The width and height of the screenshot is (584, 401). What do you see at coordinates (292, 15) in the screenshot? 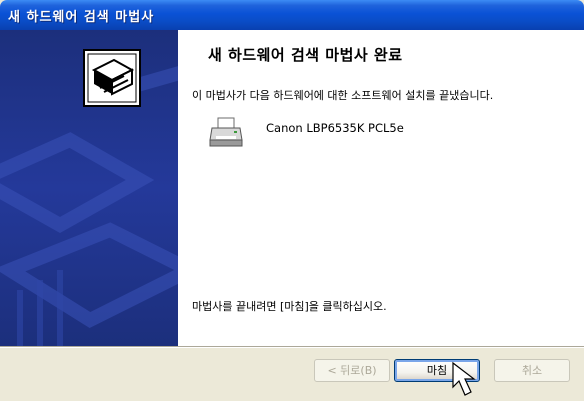
I see `title-bar: 새 하드웨어 검색 마법사` at bounding box center [292, 15].